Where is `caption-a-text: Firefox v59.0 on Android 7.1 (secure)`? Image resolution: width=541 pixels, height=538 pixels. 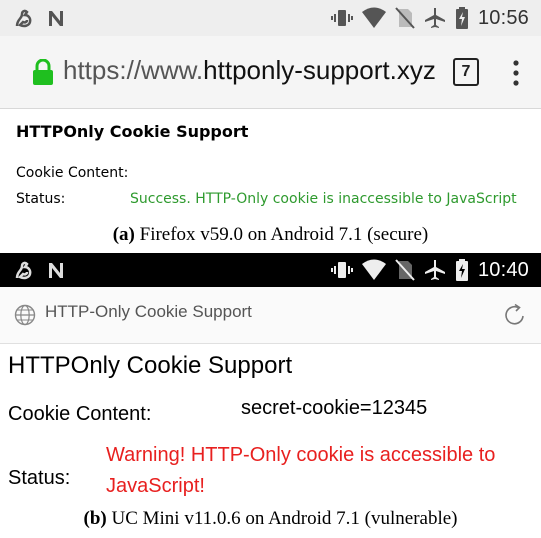 caption-a-text: Firefox v59.0 on Android 7.1 (secure) is located at coordinates (281, 234).